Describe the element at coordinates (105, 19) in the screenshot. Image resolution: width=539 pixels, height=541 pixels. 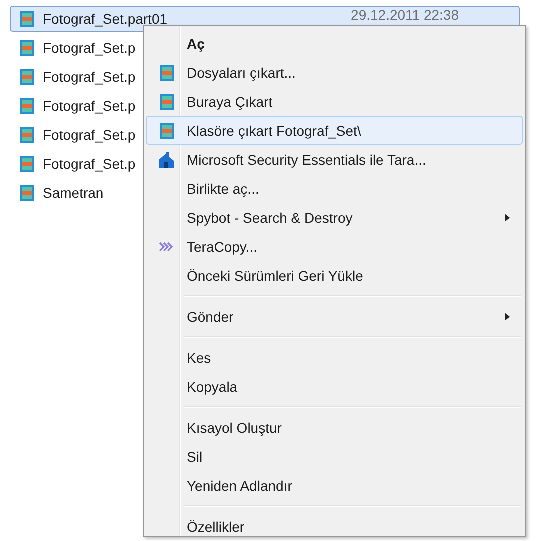
I see `file-name: Fotograf_Set.part01` at that location.